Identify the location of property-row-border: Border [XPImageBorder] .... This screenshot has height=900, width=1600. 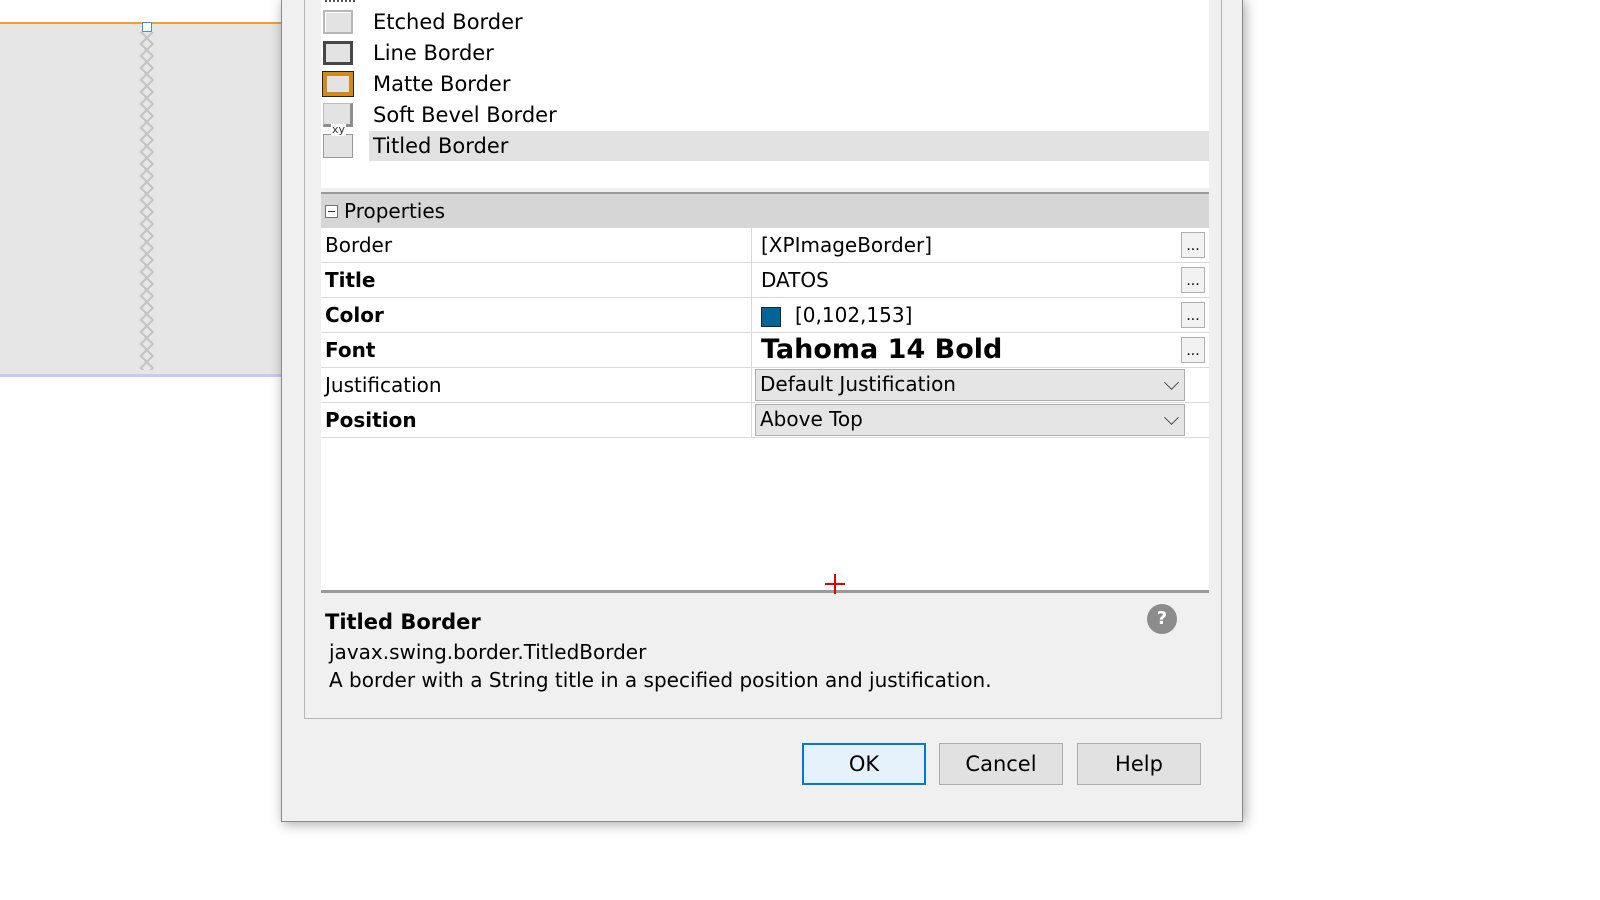
(765, 245).